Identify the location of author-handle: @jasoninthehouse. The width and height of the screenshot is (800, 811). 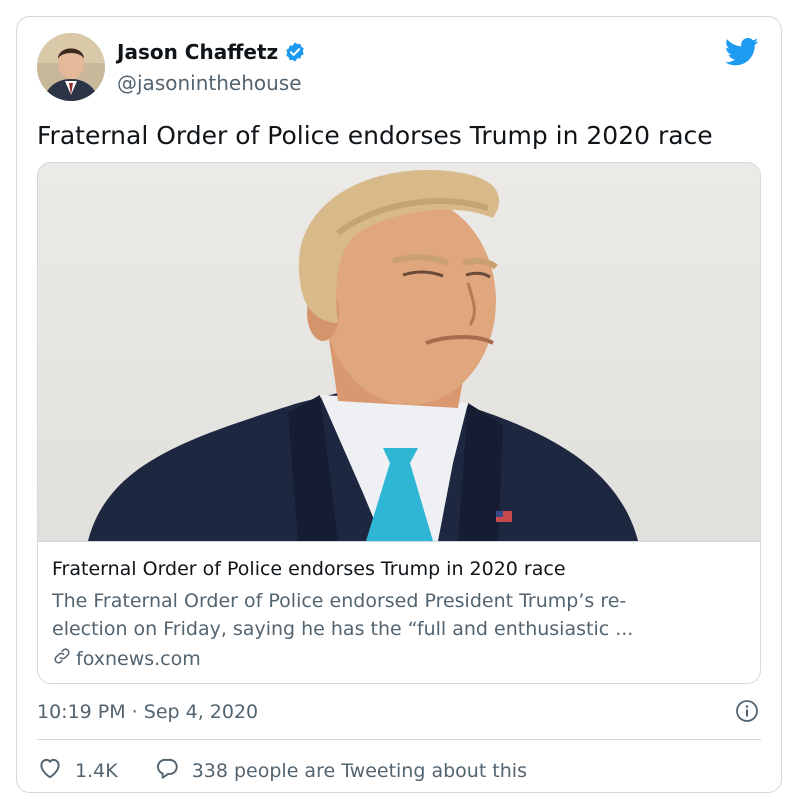
(209, 83).